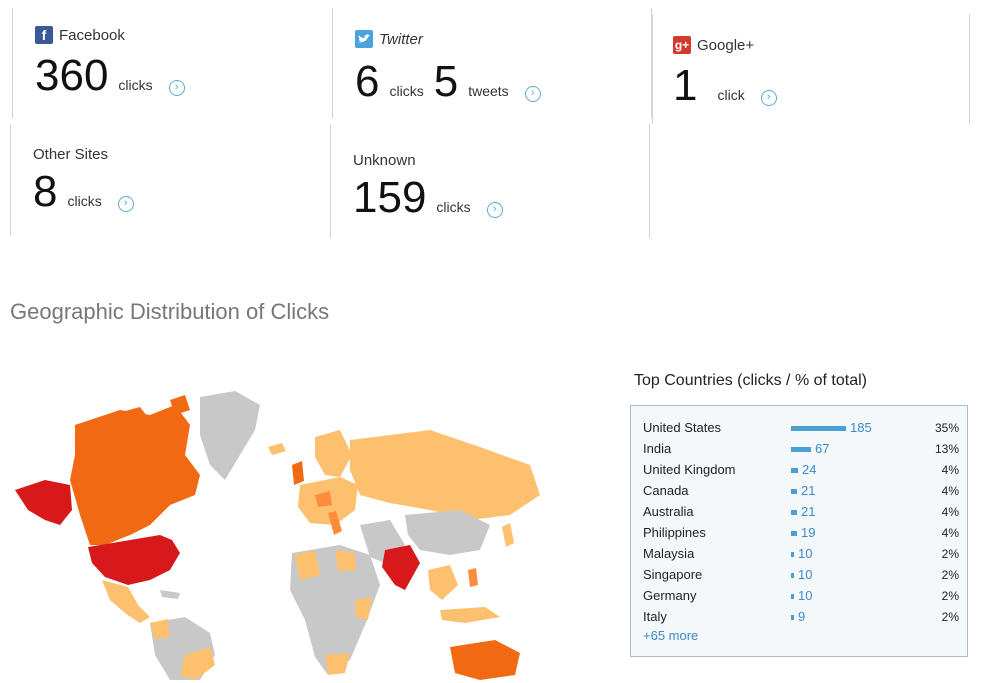 Image resolution: width=1000 pixels, height=683 pixels. What do you see at coordinates (170, 594) in the screenshot?
I see `map-caribbean` at bounding box center [170, 594].